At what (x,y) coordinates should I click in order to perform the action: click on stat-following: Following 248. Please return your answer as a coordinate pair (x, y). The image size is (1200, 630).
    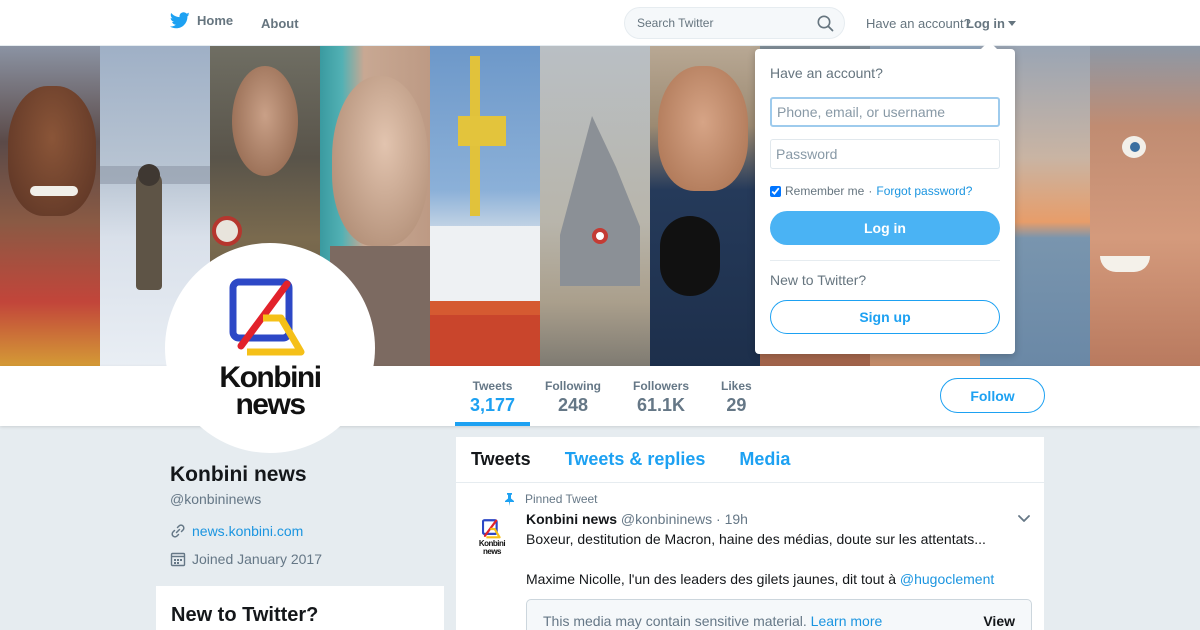
    Looking at the image, I should click on (573, 397).